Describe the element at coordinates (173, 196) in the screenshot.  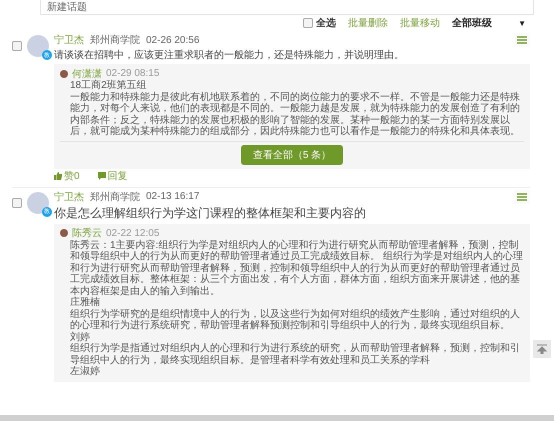
I see `post-time: 02-13 16:17` at that location.